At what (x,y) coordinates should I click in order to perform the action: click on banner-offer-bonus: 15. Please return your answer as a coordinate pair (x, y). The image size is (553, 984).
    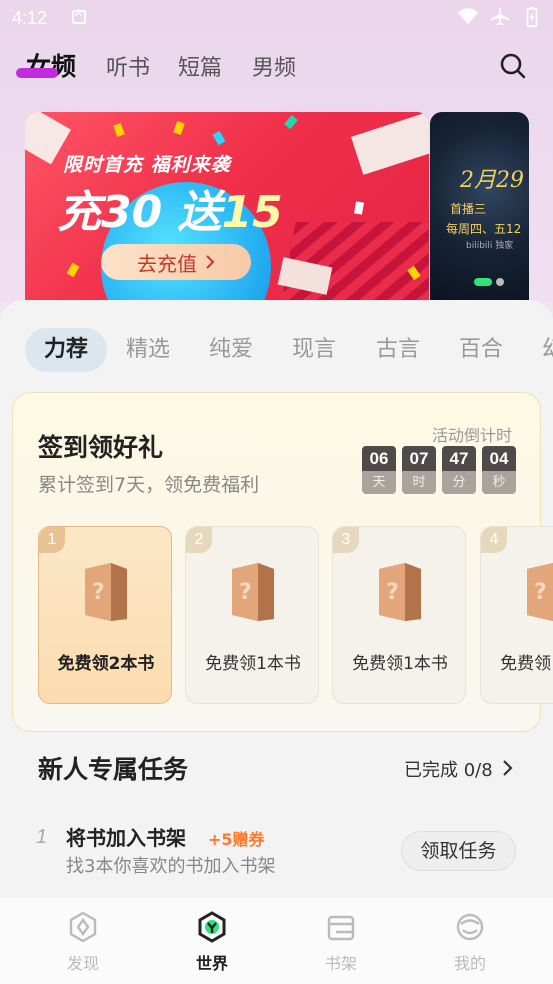
    Looking at the image, I should click on (252, 212).